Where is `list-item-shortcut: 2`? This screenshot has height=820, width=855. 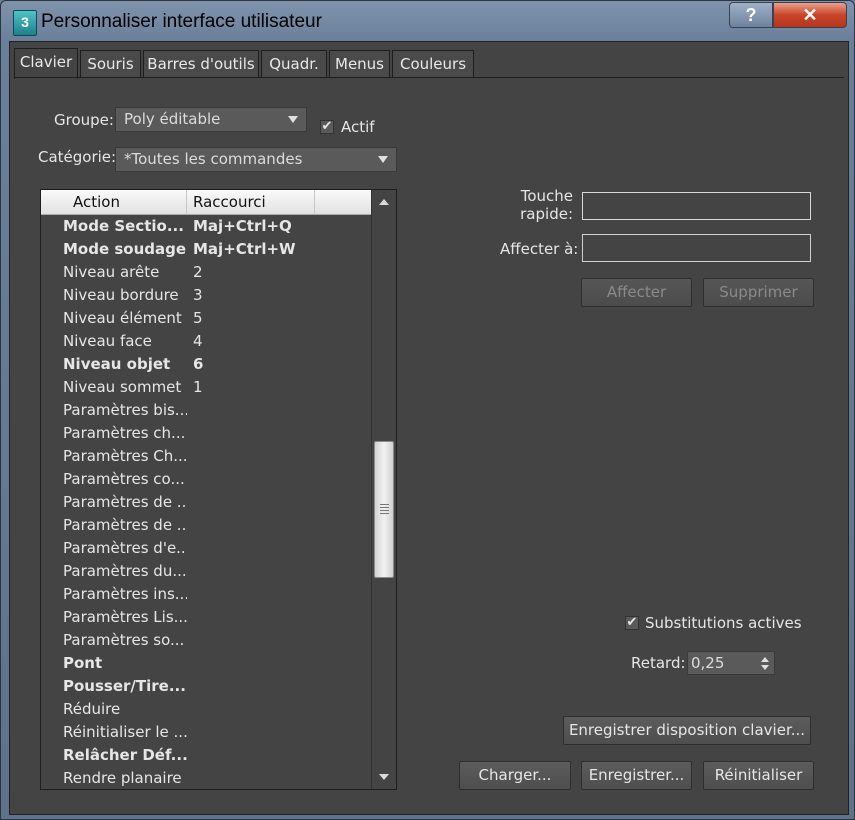
list-item-shortcut: 2 is located at coordinates (198, 272).